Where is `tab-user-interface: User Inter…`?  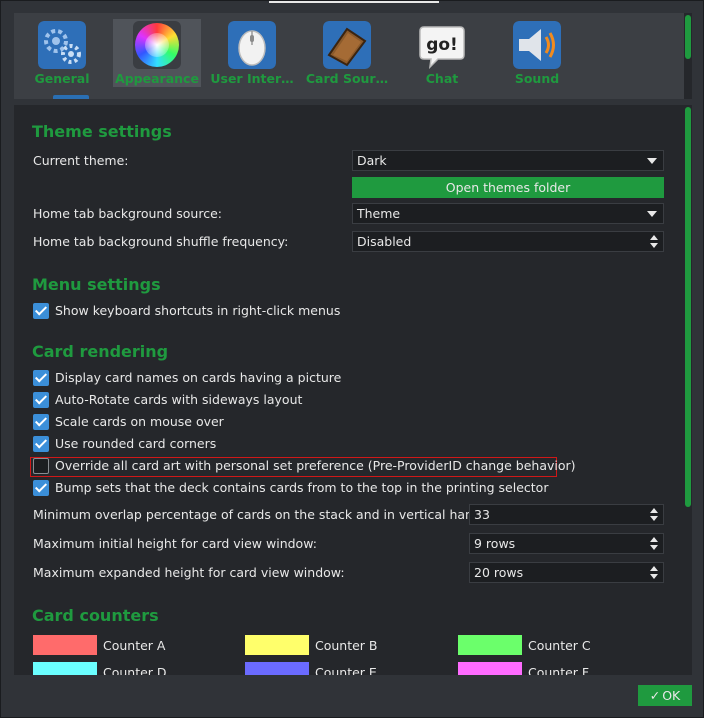
tab-user-interface: User Inter… is located at coordinates (252, 53).